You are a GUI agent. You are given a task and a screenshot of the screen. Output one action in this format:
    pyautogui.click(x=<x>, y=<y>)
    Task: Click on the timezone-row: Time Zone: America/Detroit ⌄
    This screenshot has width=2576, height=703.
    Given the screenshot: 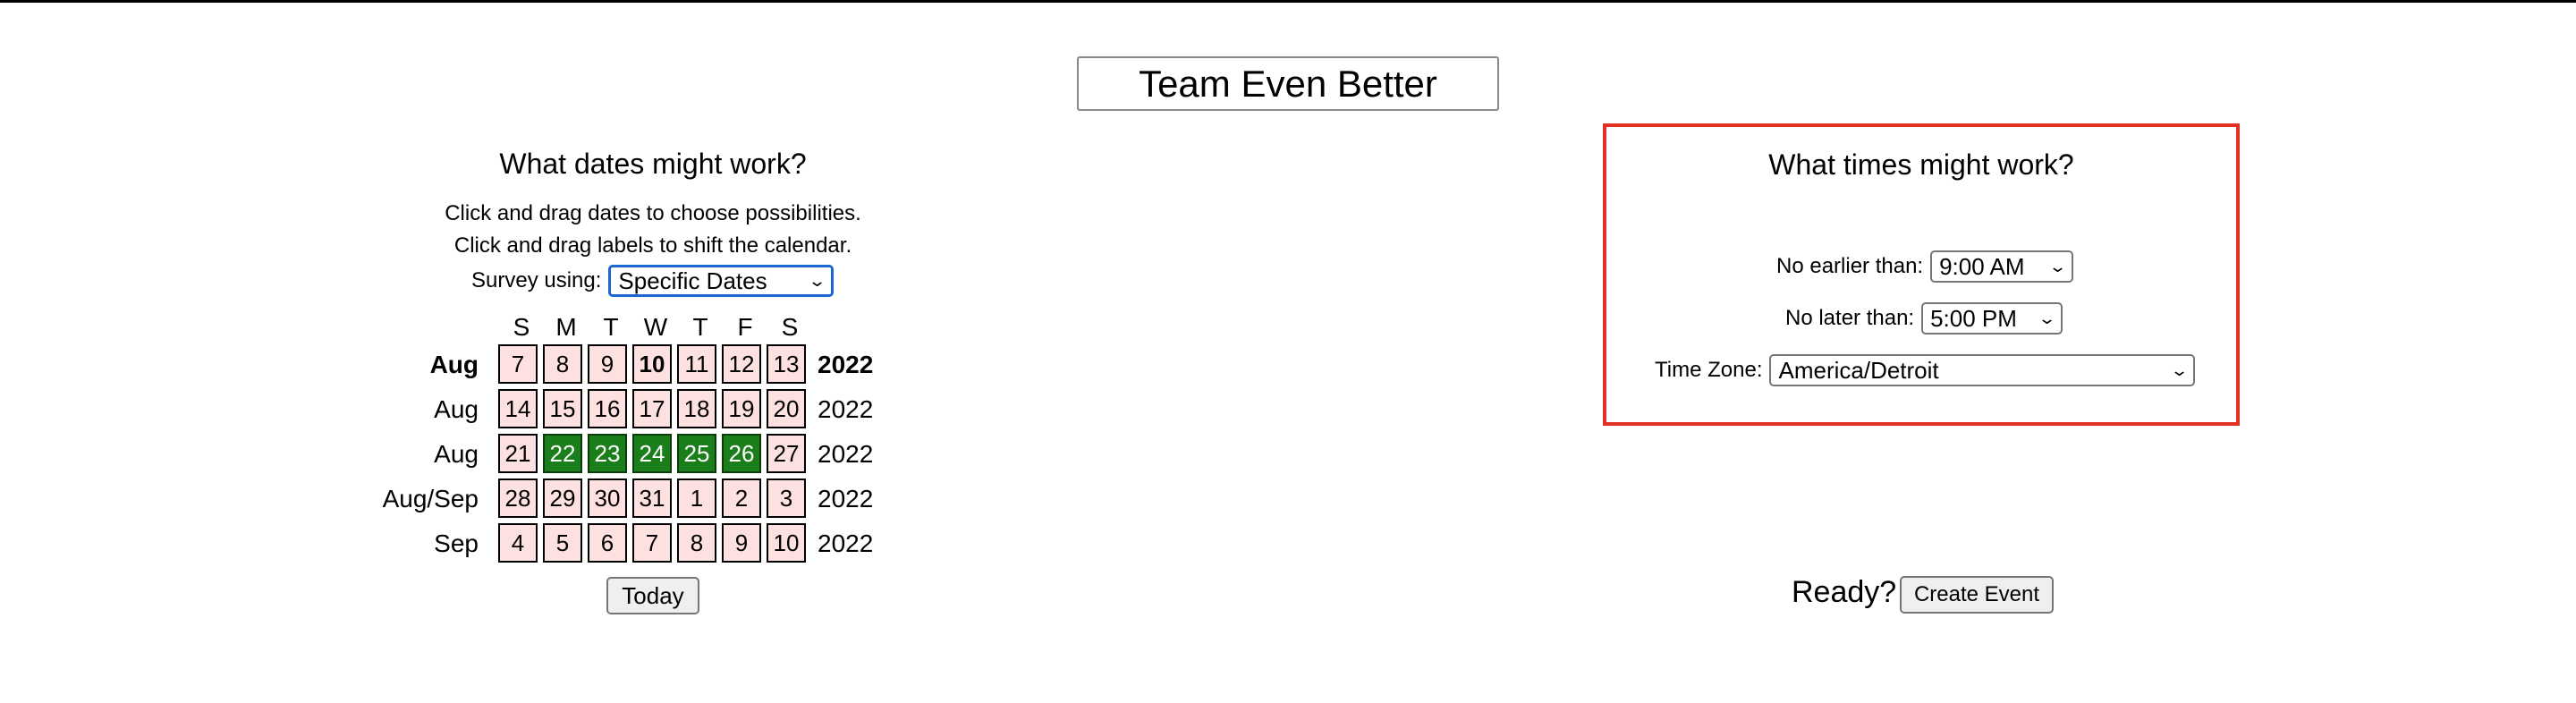 What is the action you would take?
    pyautogui.click(x=1925, y=370)
    